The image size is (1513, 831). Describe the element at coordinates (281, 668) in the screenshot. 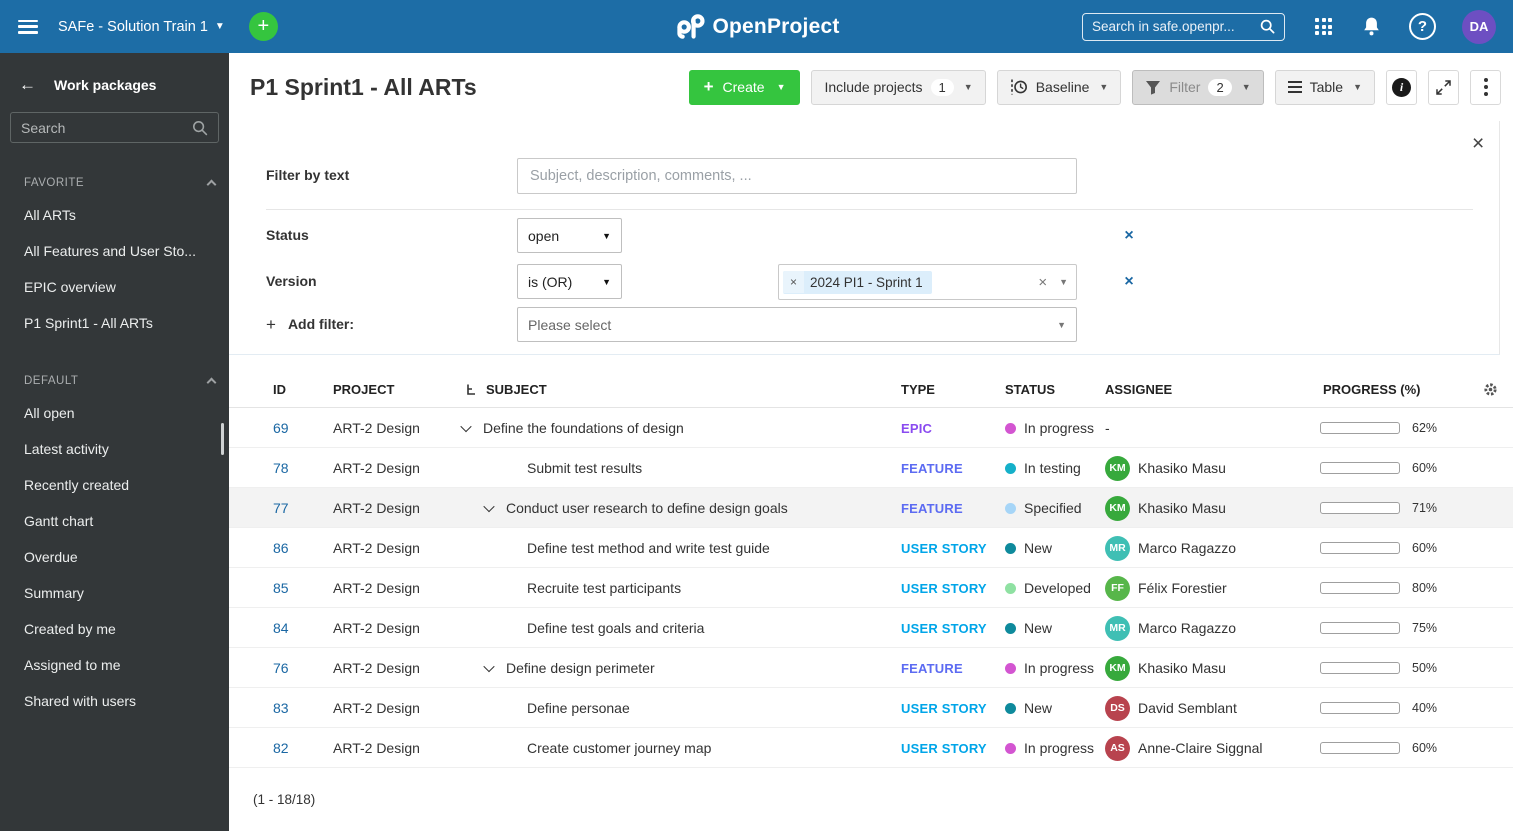

I see `work-package-id-link: 76` at that location.